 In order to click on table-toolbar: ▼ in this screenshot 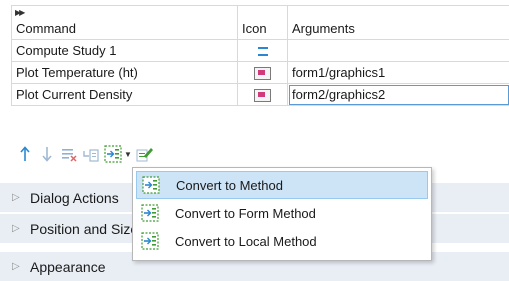, I will do `click(87, 154)`.